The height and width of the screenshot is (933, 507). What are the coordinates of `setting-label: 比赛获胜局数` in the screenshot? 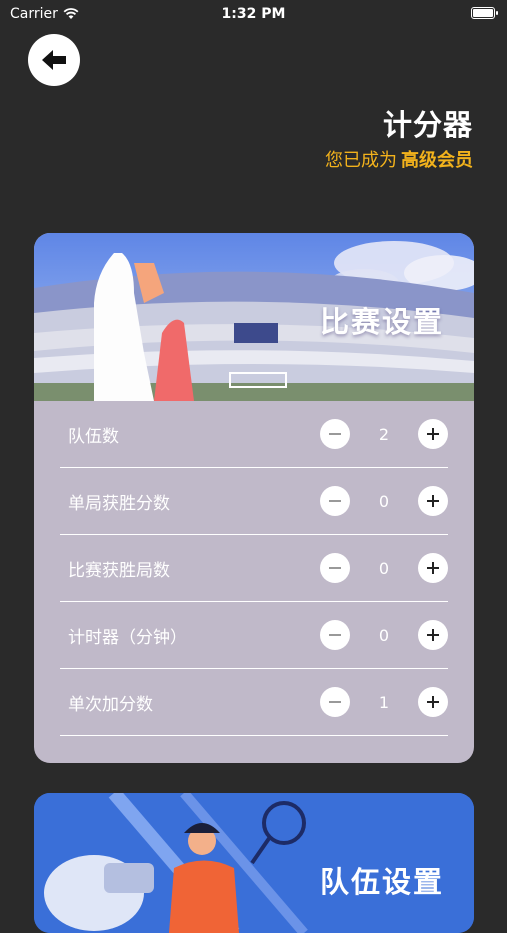 It's located at (119, 570).